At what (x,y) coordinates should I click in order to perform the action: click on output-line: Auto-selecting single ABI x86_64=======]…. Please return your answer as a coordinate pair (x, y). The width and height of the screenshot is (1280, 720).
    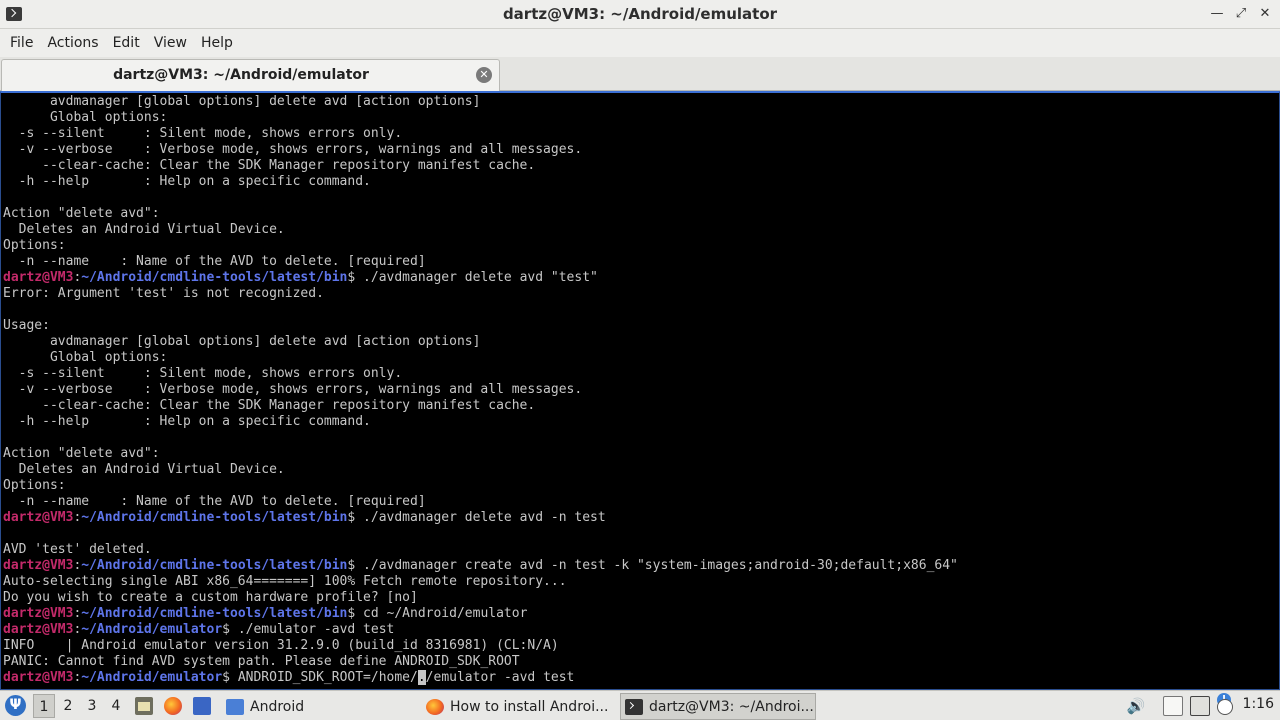
    Looking at the image, I should click on (285, 581).